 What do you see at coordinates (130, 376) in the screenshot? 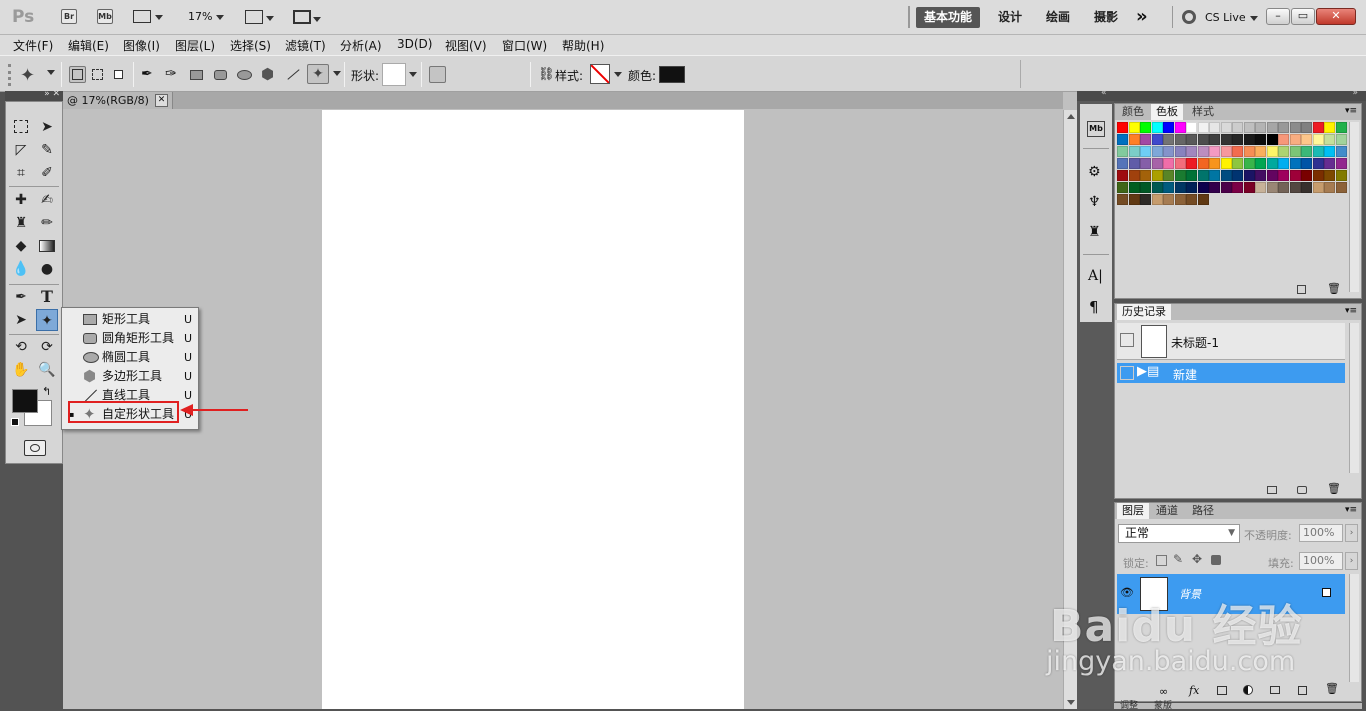
I see `flyout-polygon-tool: ⬢ 多边形工具 U` at bounding box center [130, 376].